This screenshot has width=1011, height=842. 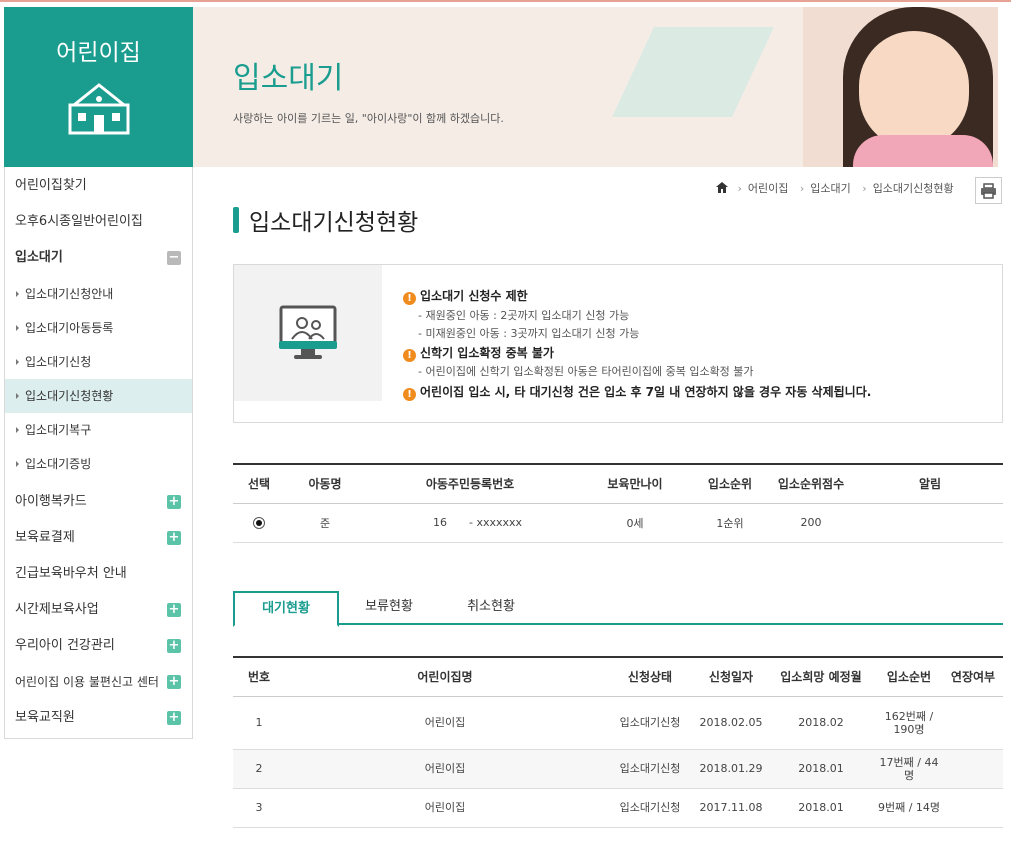 What do you see at coordinates (98, 646) in the screenshot?
I see `sidebar-item-health: 우리아이 건강관리 +` at bounding box center [98, 646].